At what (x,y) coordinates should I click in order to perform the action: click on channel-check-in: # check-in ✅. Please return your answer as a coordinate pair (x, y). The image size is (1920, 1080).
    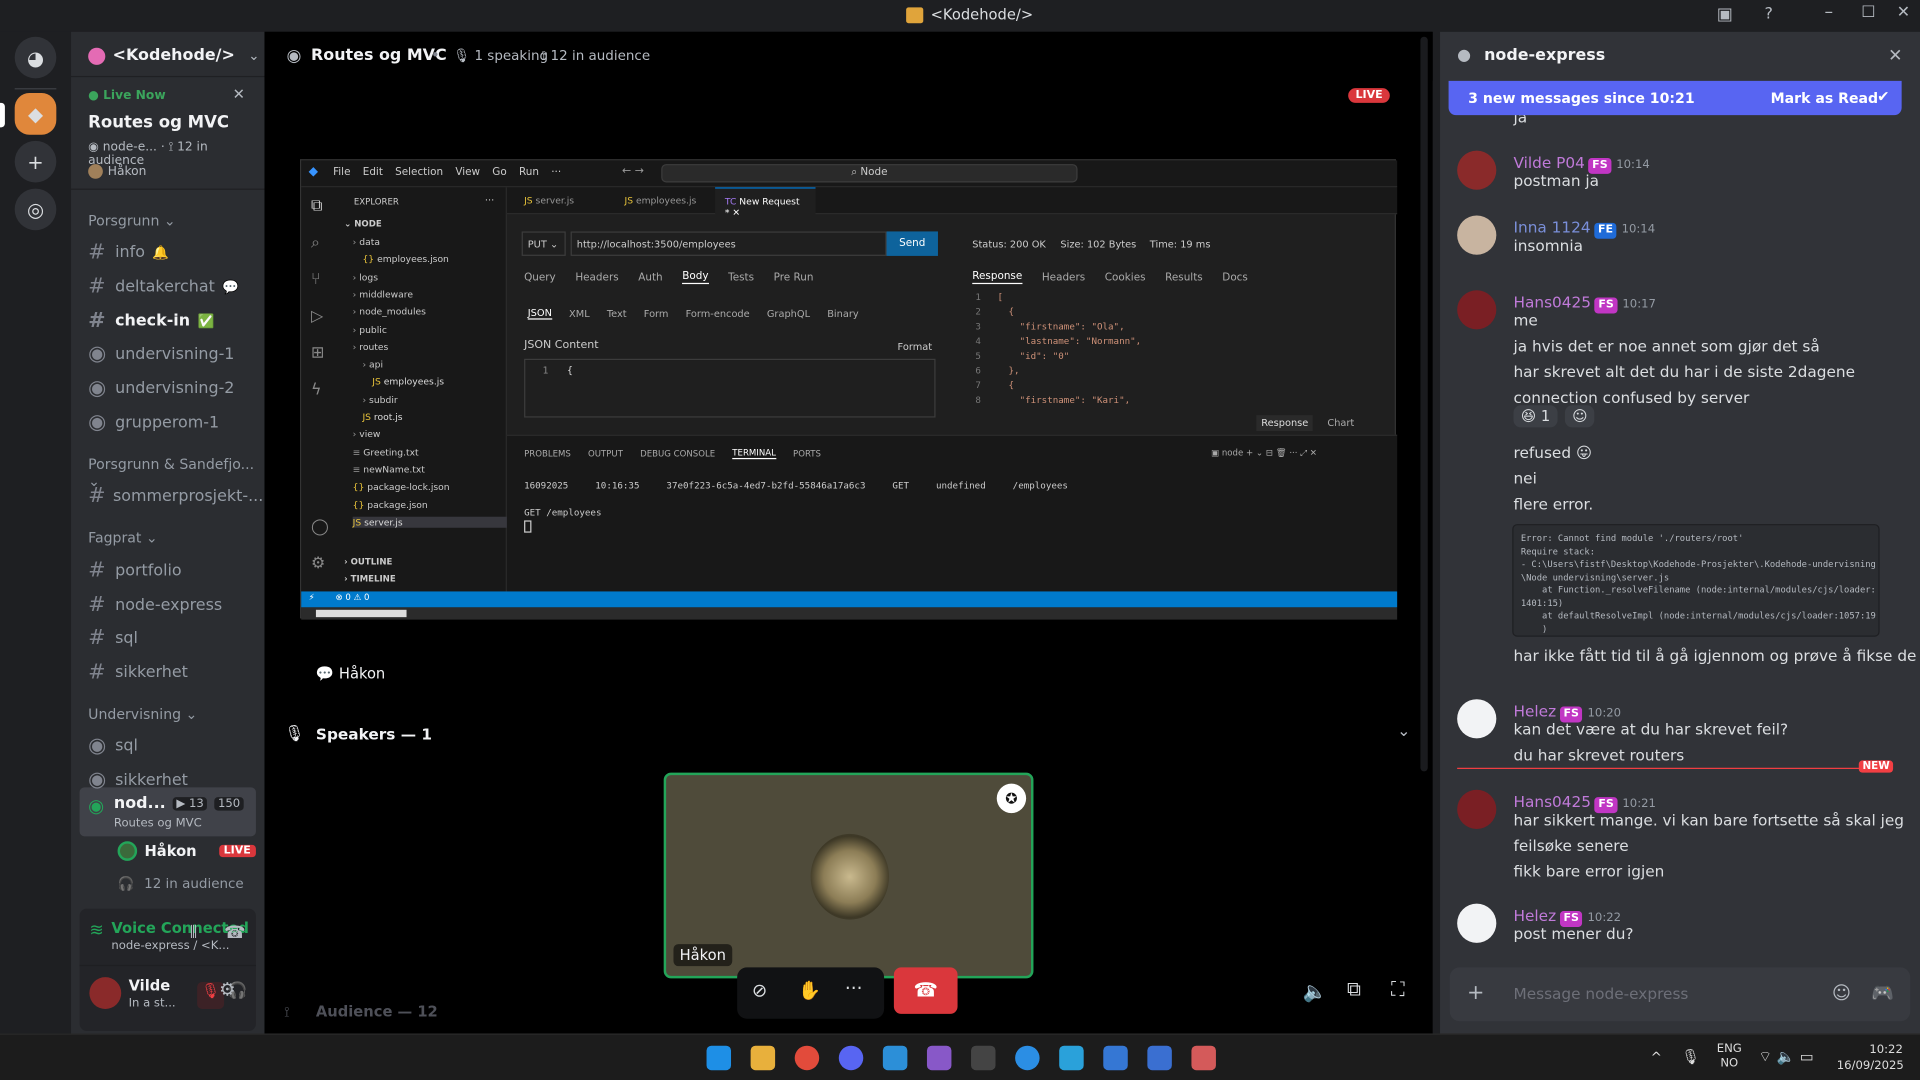
    Looking at the image, I should click on (173, 321).